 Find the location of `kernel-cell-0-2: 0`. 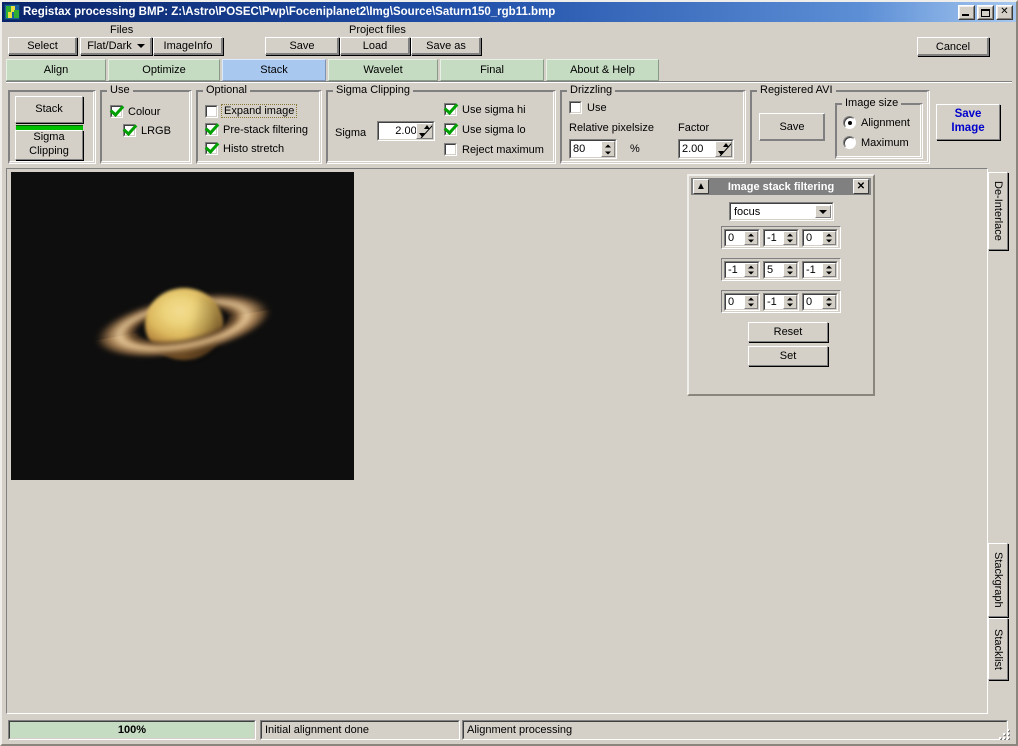

kernel-cell-0-2: 0 is located at coordinates (820, 238).